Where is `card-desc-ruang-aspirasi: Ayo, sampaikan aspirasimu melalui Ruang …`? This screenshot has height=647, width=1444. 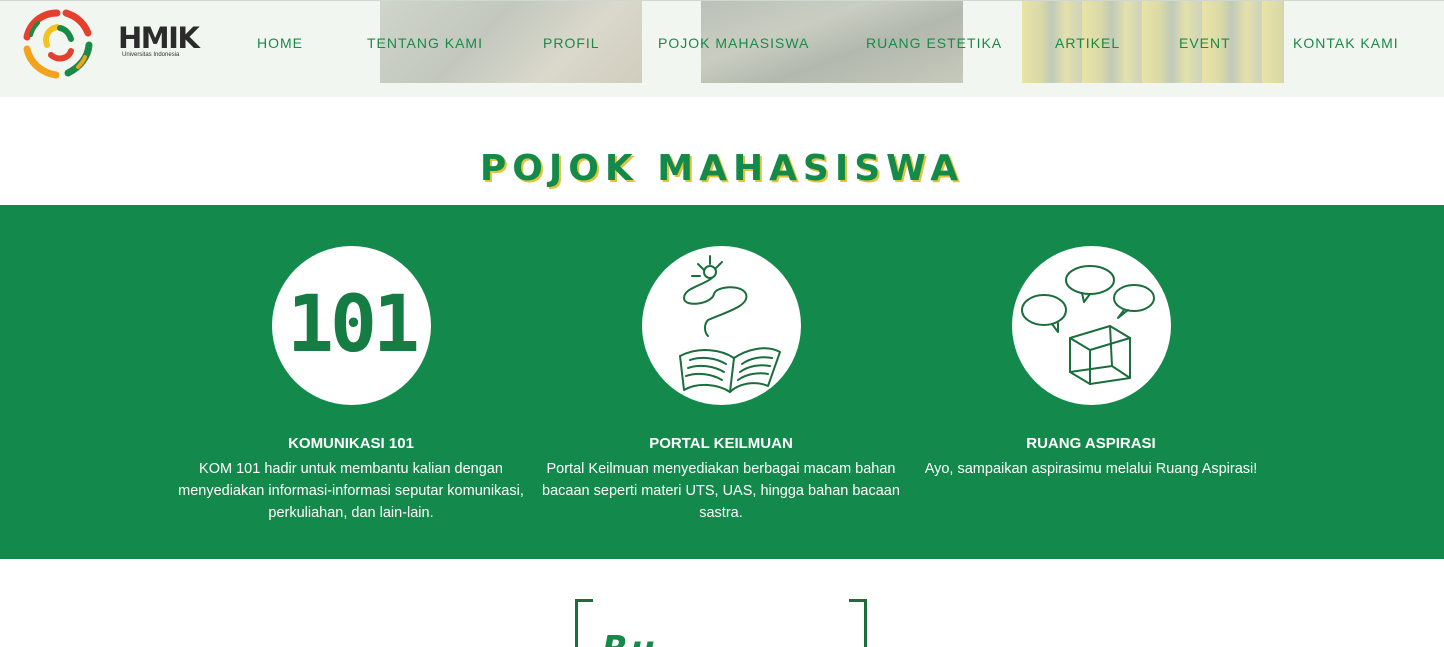 card-desc-ruang-aspirasi: Ayo, sampaikan aspirasimu melalui Ruang … is located at coordinates (1091, 469).